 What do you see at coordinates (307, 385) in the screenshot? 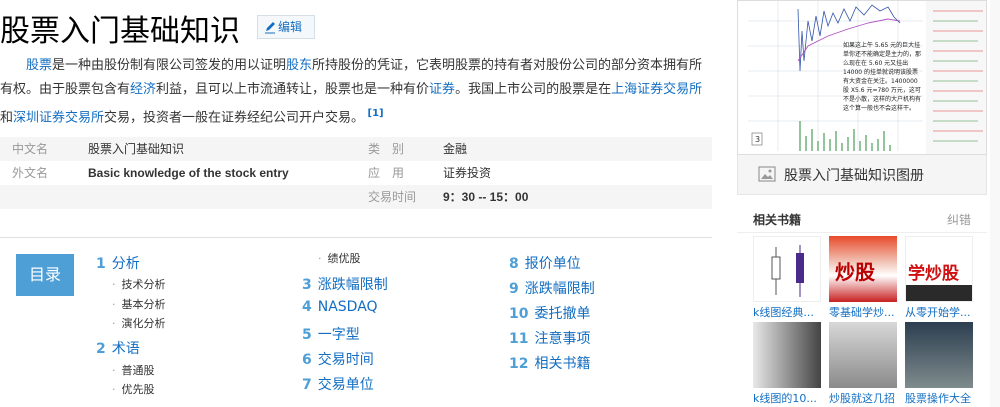
I see `toc-num: 7` at bounding box center [307, 385].